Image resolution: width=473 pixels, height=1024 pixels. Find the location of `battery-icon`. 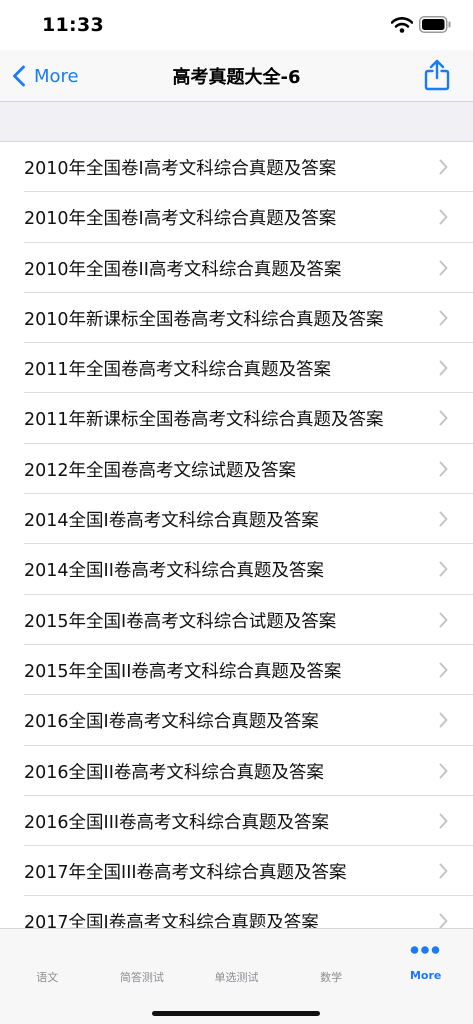

battery-icon is located at coordinates (435, 24).